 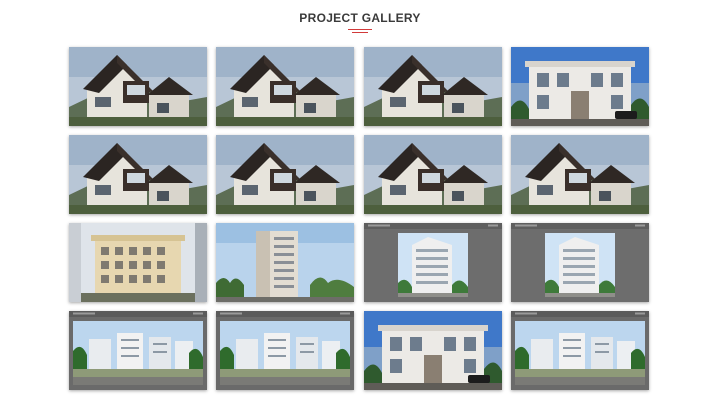 I want to click on page-title: PROJECT GALLERY, so click(x=360, y=18).